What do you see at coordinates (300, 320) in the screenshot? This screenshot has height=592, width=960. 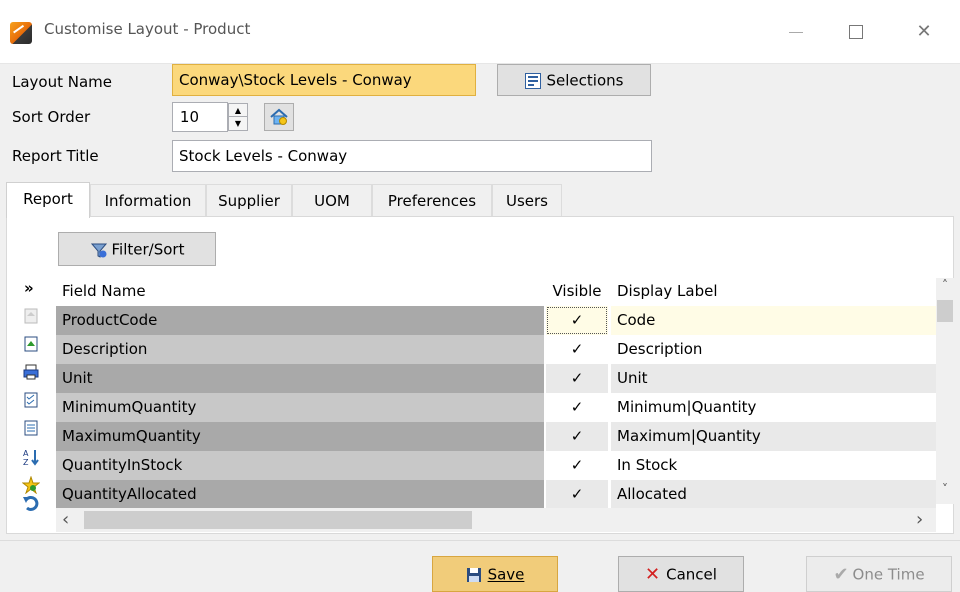 I see `field-name-cell: ProductCode` at bounding box center [300, 320].